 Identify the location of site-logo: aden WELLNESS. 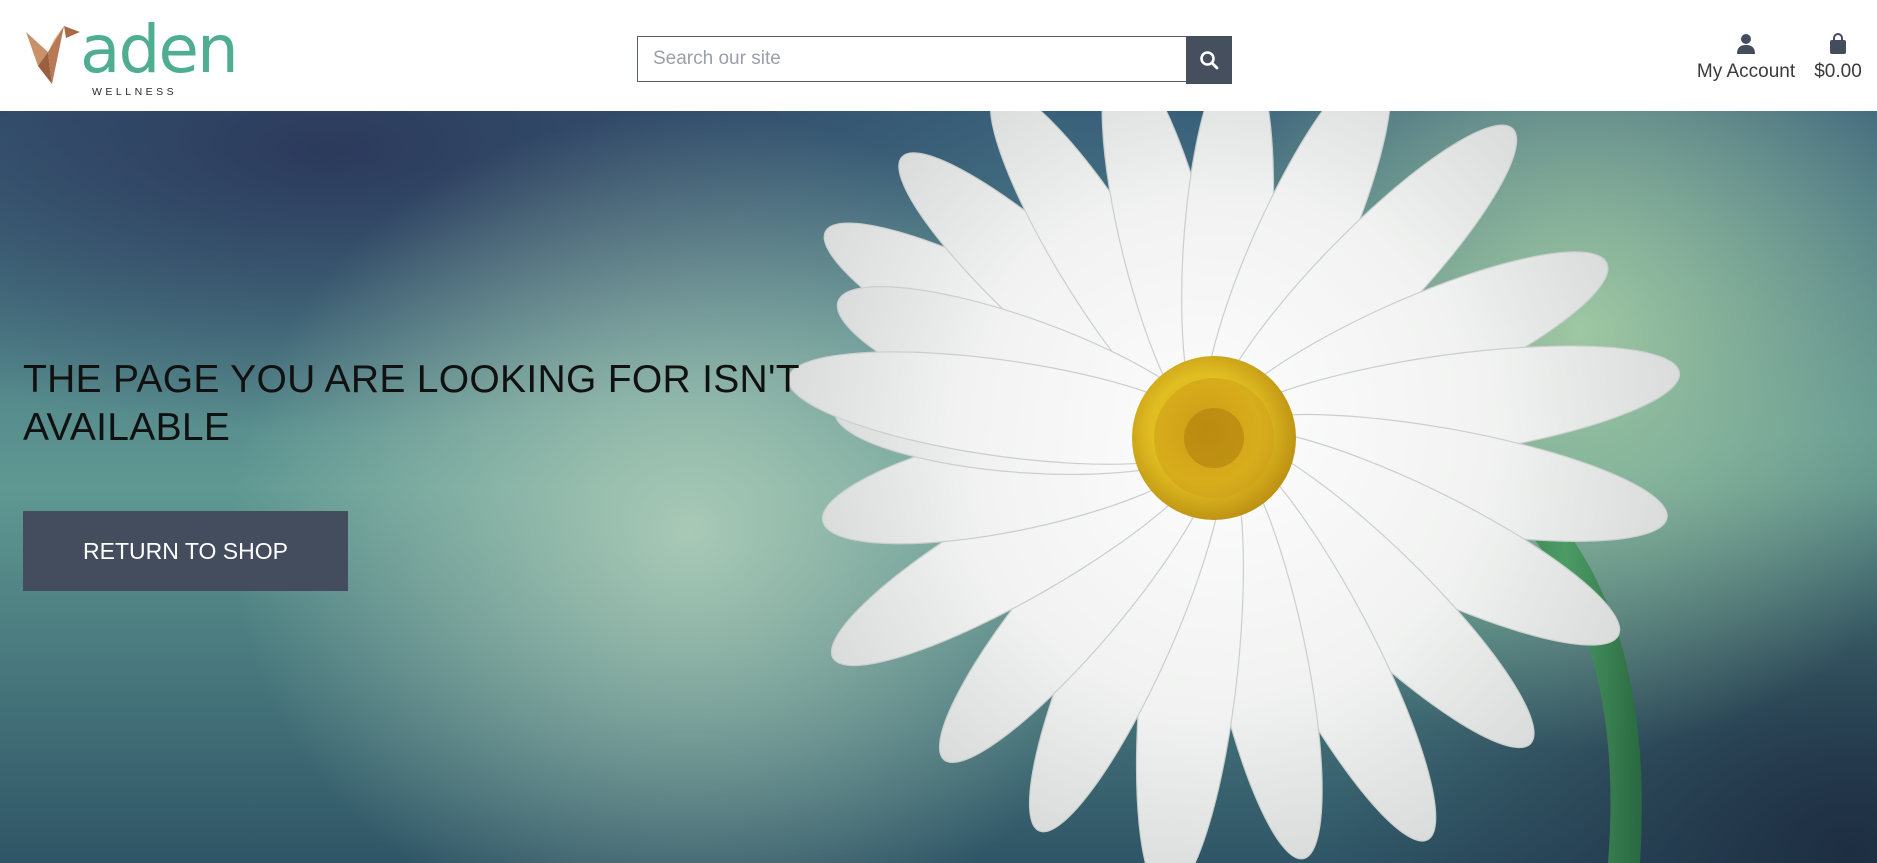
(141, 57).